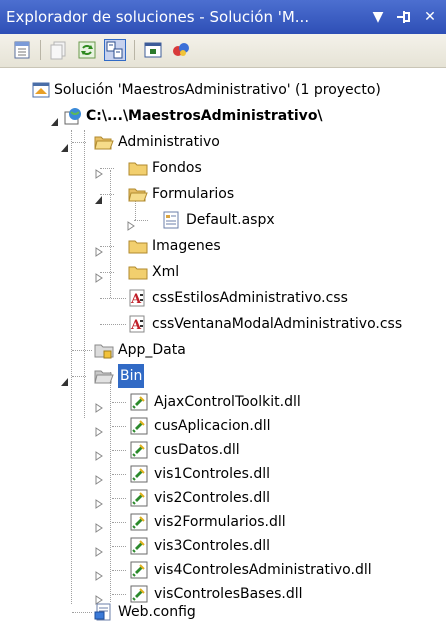  I want to click on refresh-icon, so click(87, 50).